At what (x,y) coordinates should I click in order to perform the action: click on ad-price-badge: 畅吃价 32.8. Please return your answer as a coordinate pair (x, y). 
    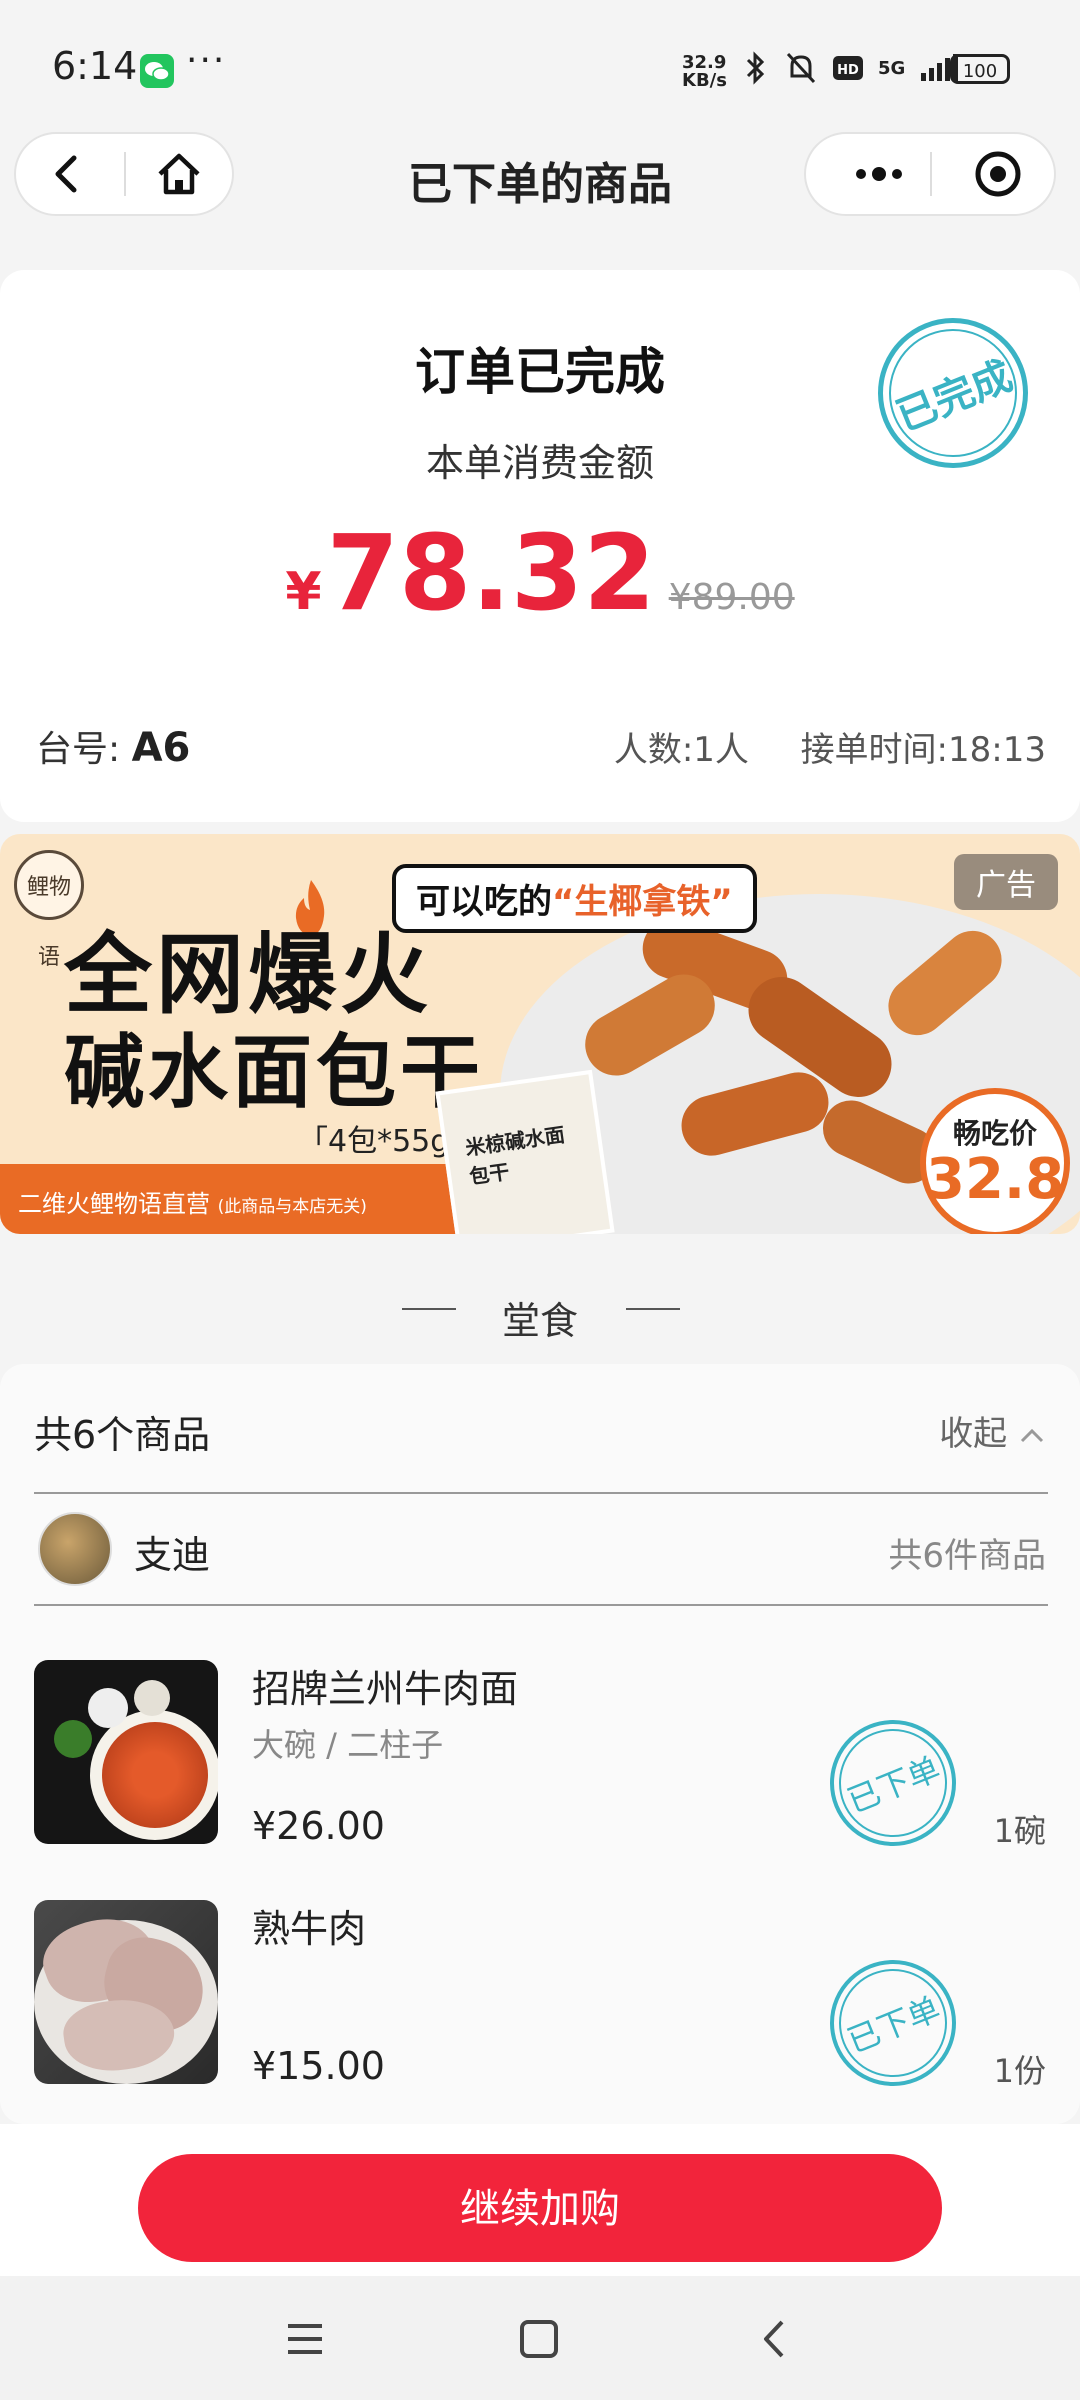
    Looking at the image, I should click on (995, 1161).